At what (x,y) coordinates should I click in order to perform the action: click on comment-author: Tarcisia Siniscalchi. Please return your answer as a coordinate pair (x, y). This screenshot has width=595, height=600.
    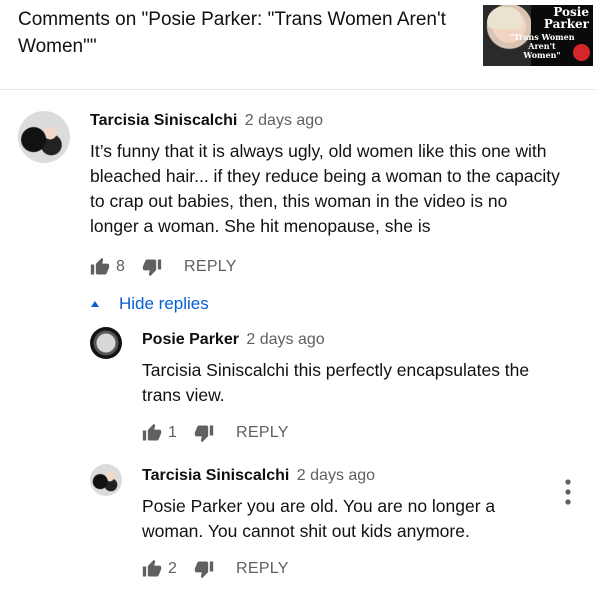
    Looking at the image, I should click on (163, 120).